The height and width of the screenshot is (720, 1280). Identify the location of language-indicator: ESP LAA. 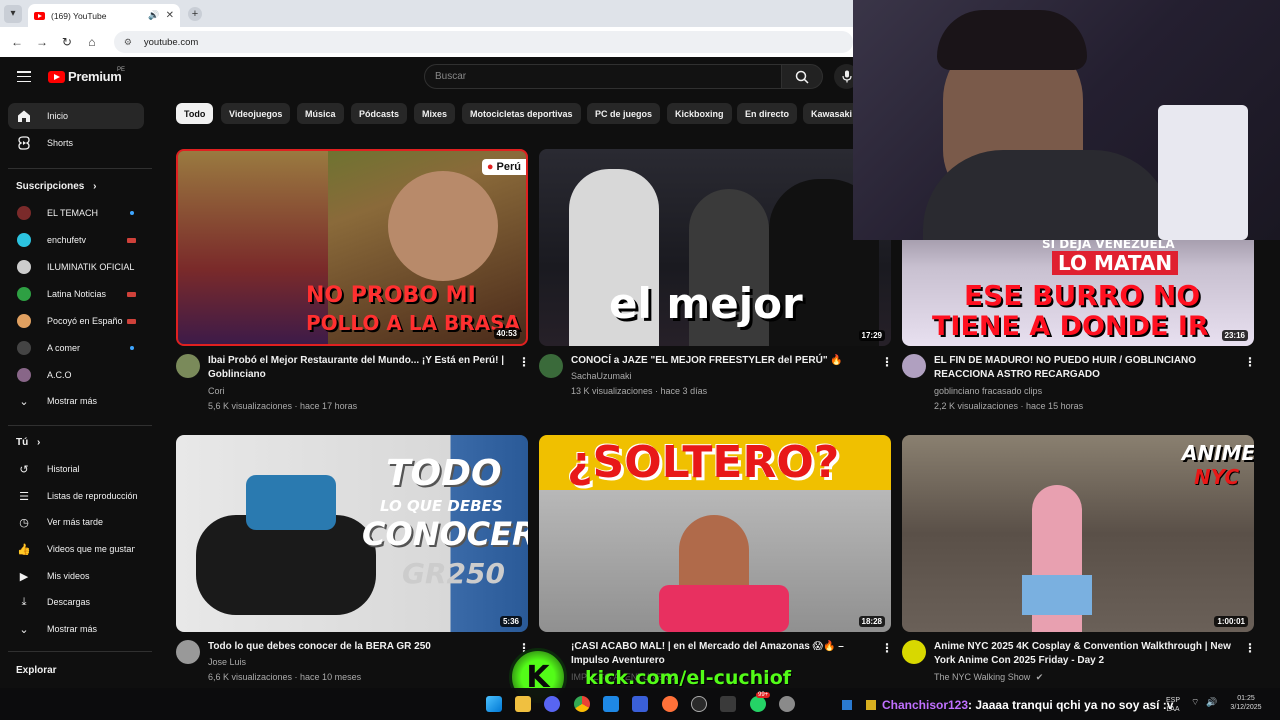
(1173, 705).